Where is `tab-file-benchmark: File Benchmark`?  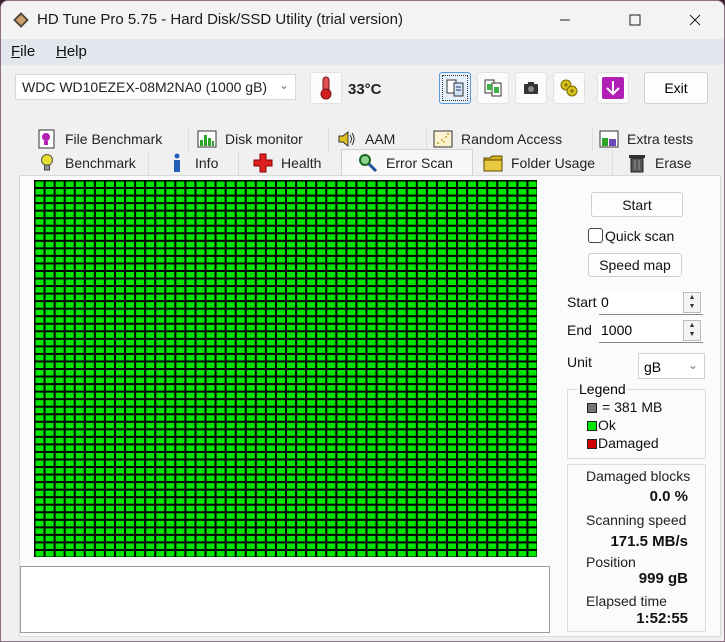
tab-file-benchmark: File Benchmark is located at coordinates (113, 139).